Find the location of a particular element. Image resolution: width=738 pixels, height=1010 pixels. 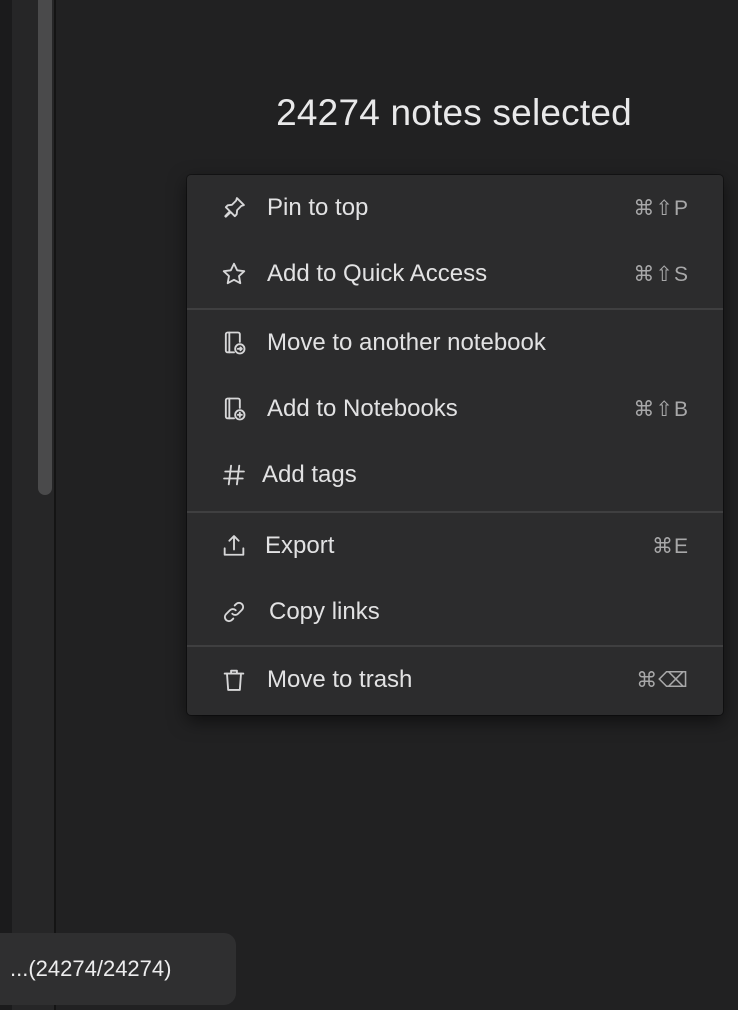

menu-item-move-to-trash: Move to trash ⌘⌫ is located at coordinates (455, 680).